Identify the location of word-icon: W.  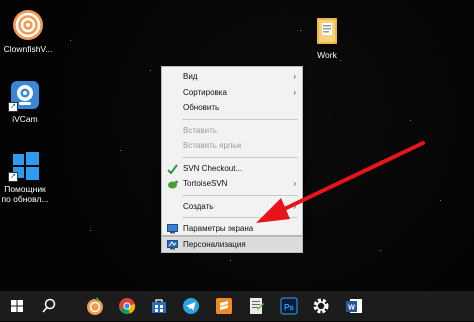
(354, 306).